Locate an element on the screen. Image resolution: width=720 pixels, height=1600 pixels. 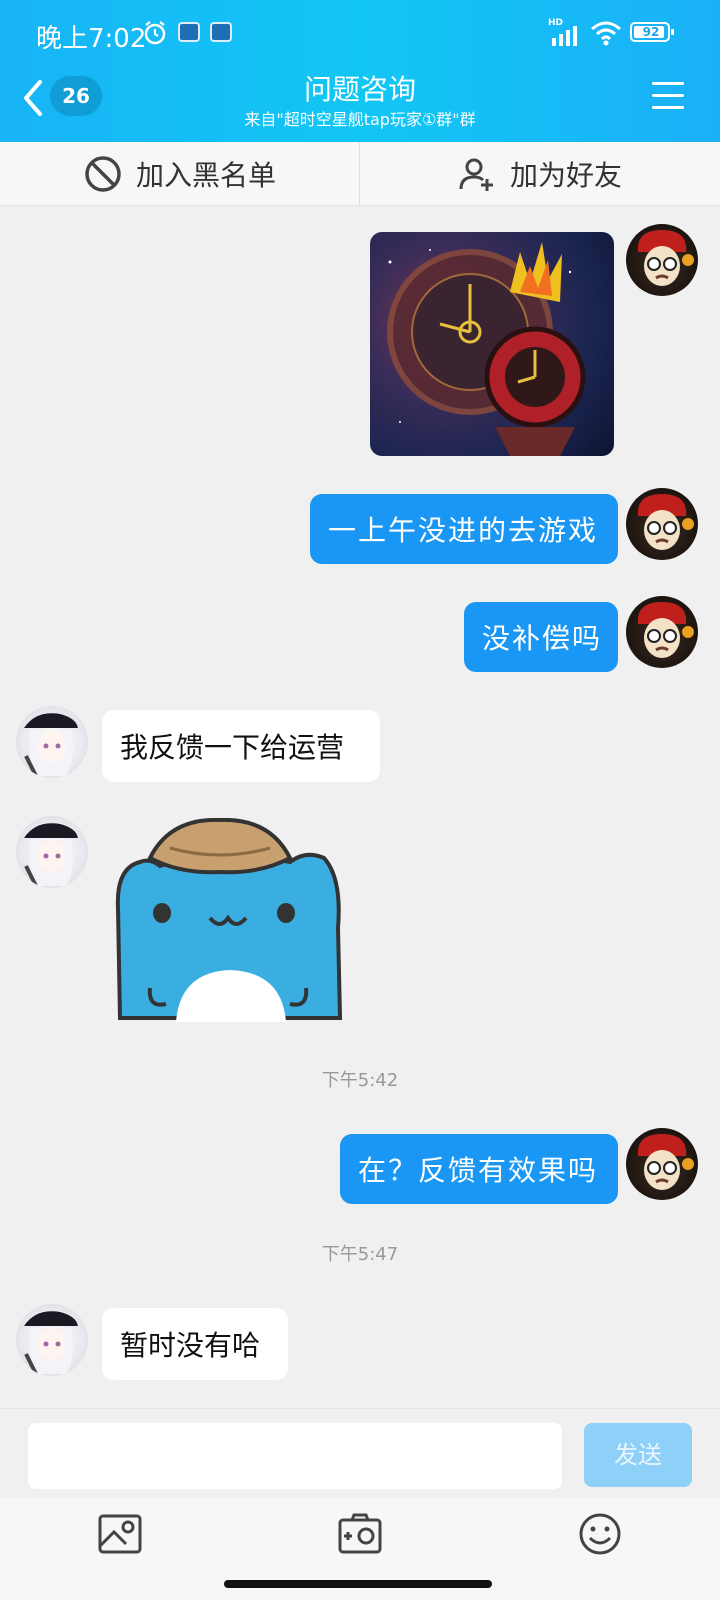
camera-button is located at coordinates (360, 1534).